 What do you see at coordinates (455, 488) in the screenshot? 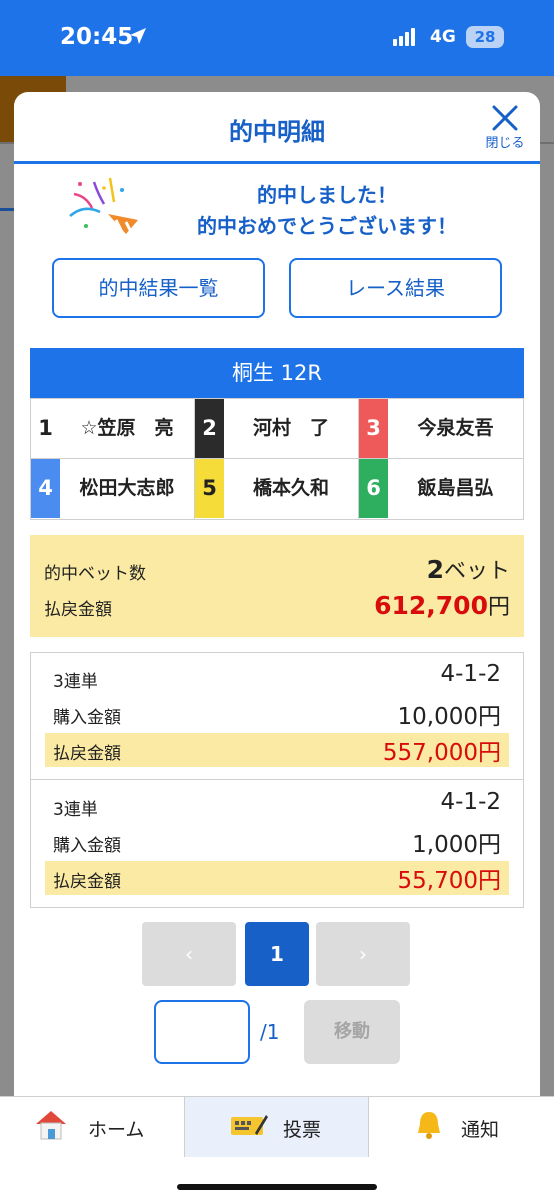
I see `racer-name: 飯島昌弘` at bounding box center [455, 488].